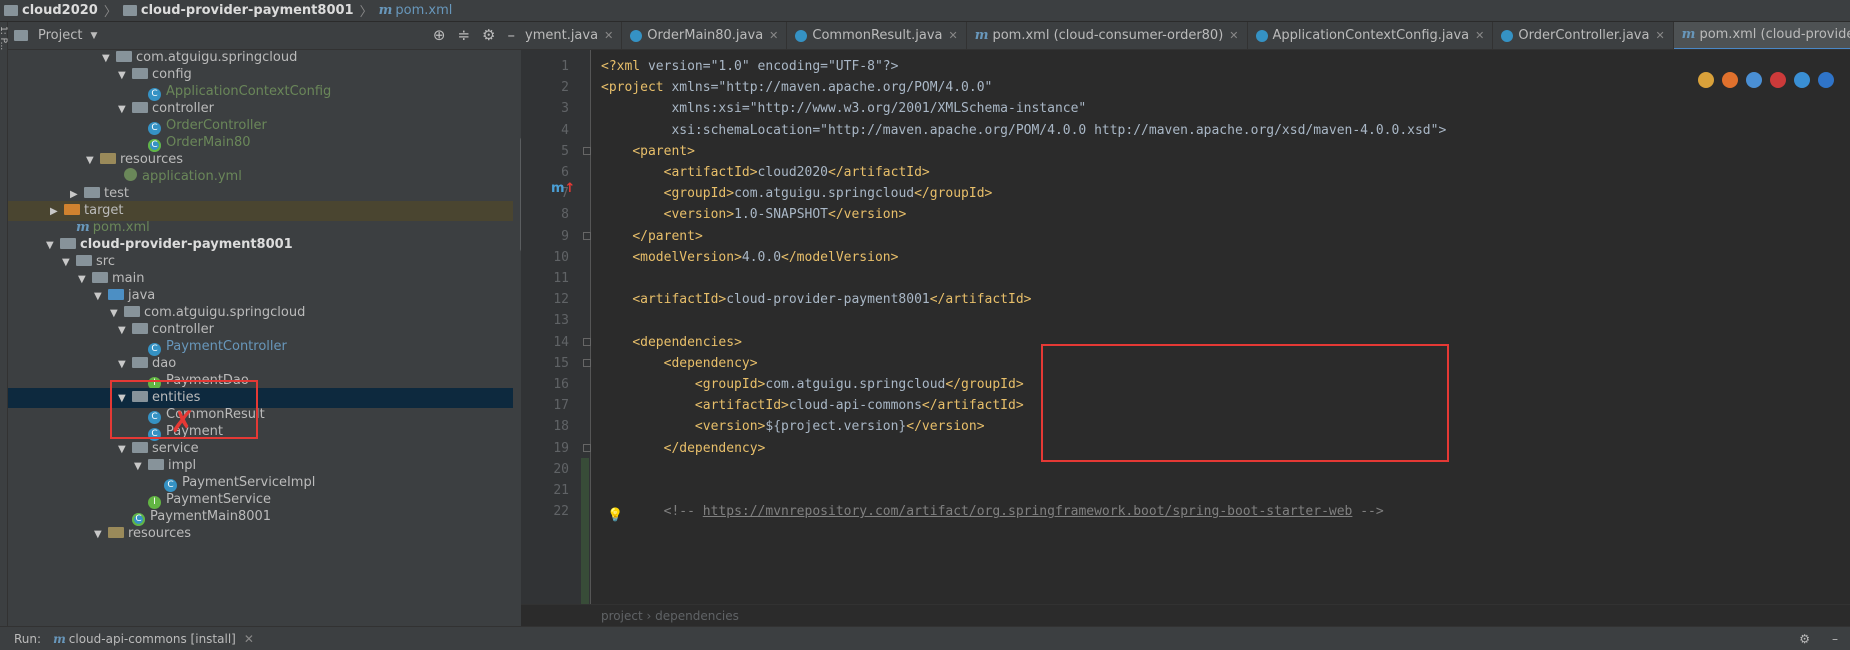 The image size is (1850, 650). What do you see at coordinates (683, 512) in the screenshot?
I see `code-token: <!--` at bounding box center [683, 512].